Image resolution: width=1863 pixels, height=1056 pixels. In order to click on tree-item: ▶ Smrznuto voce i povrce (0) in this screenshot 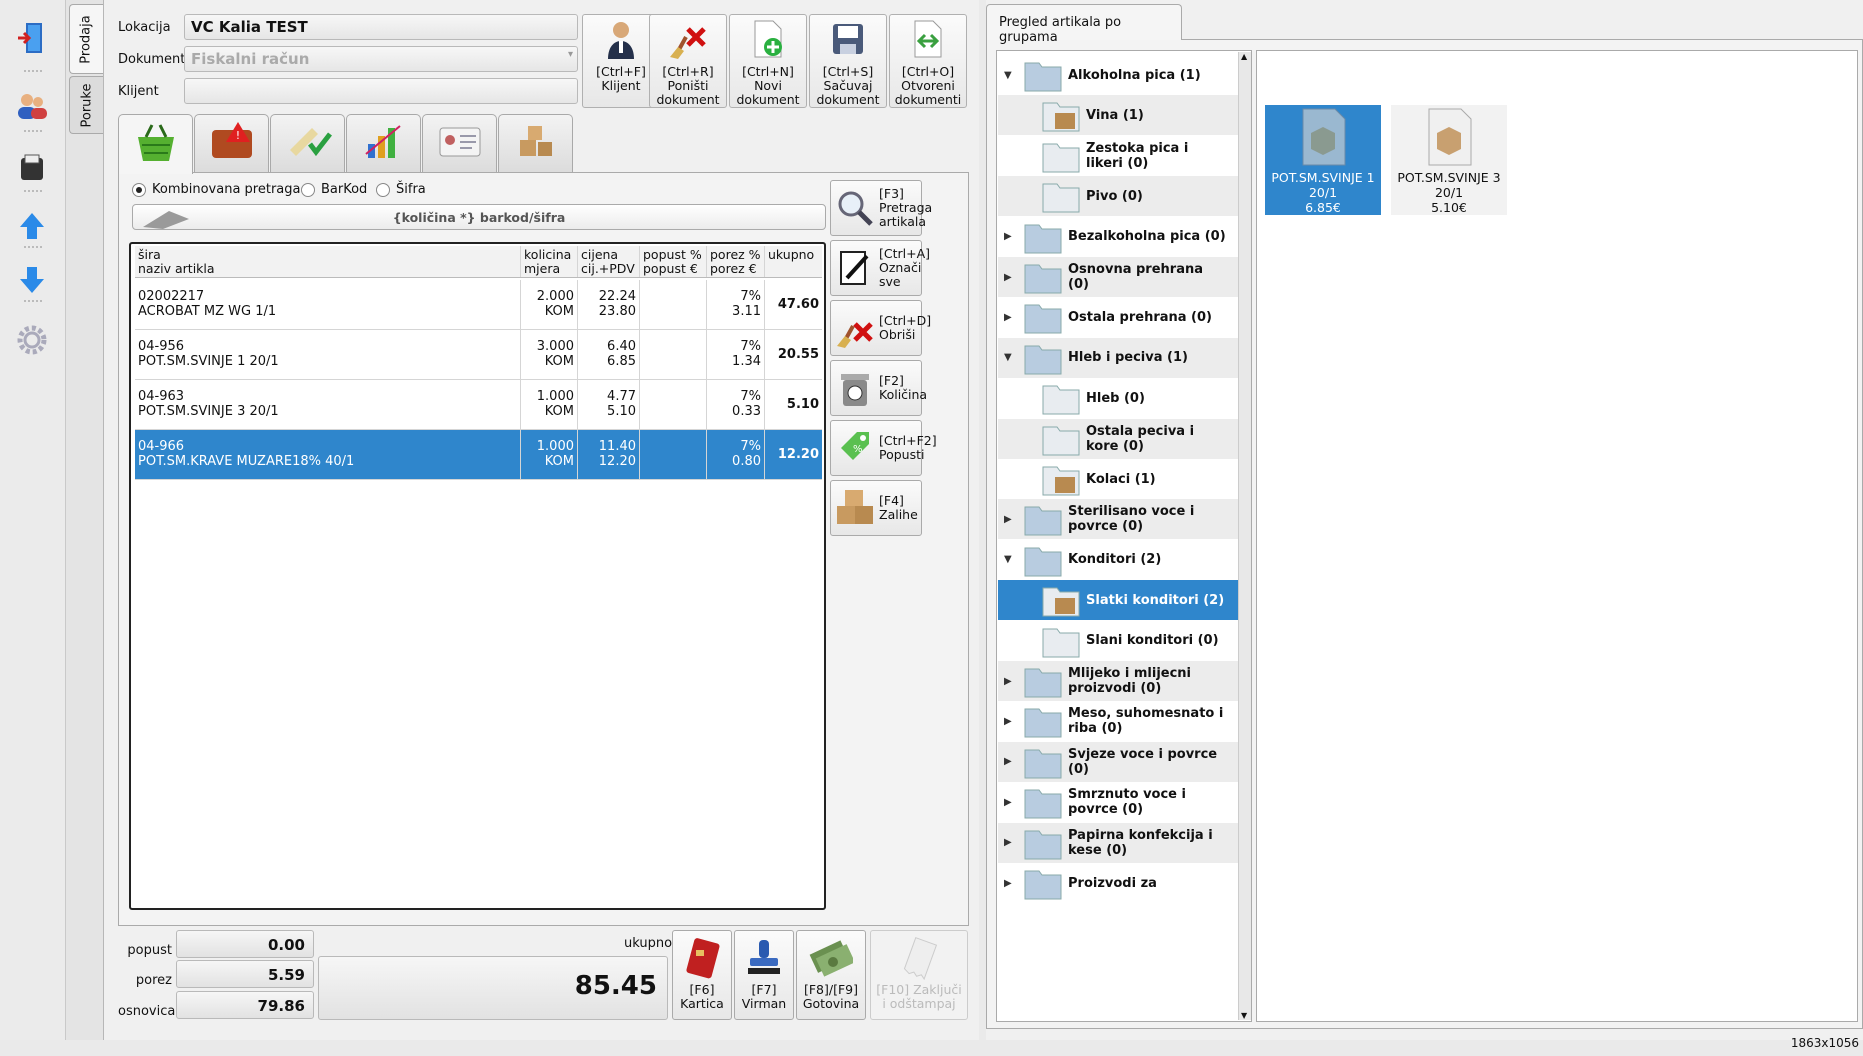, I will do `click(1118, 802)`.